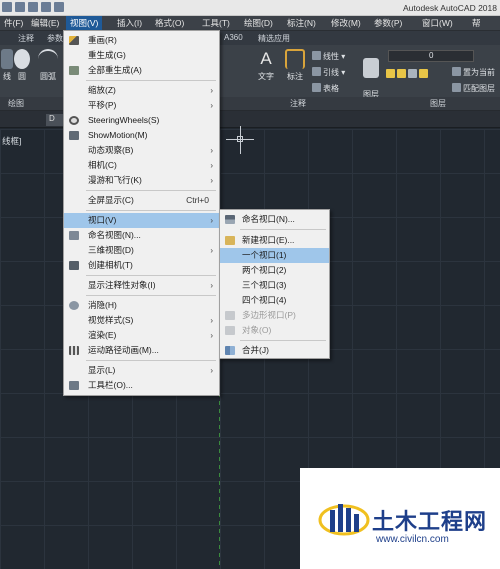  What do you see at coordinates (274, 300) in the screenshot?
I see `submenu-item-four-viewports: 四个视口(4)` at bounding box center [274, 300].